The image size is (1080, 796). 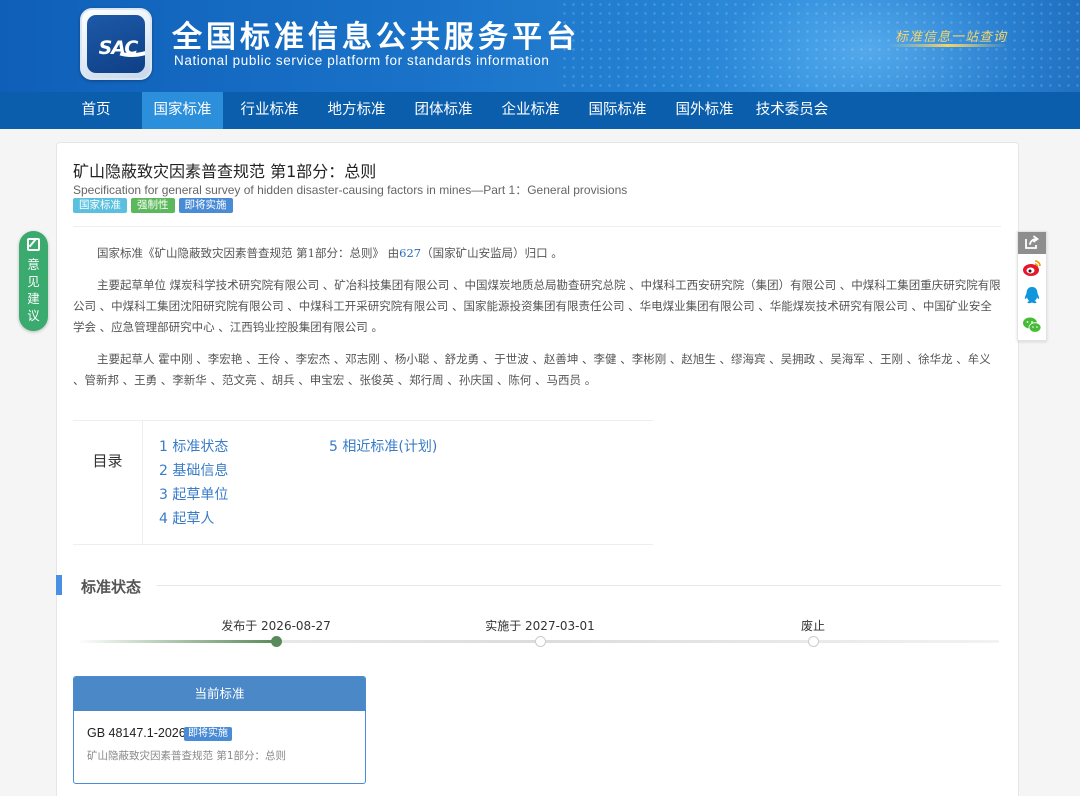 I want to click on header-slogan: 标准信息一站查询, so click(x=951, y=37).